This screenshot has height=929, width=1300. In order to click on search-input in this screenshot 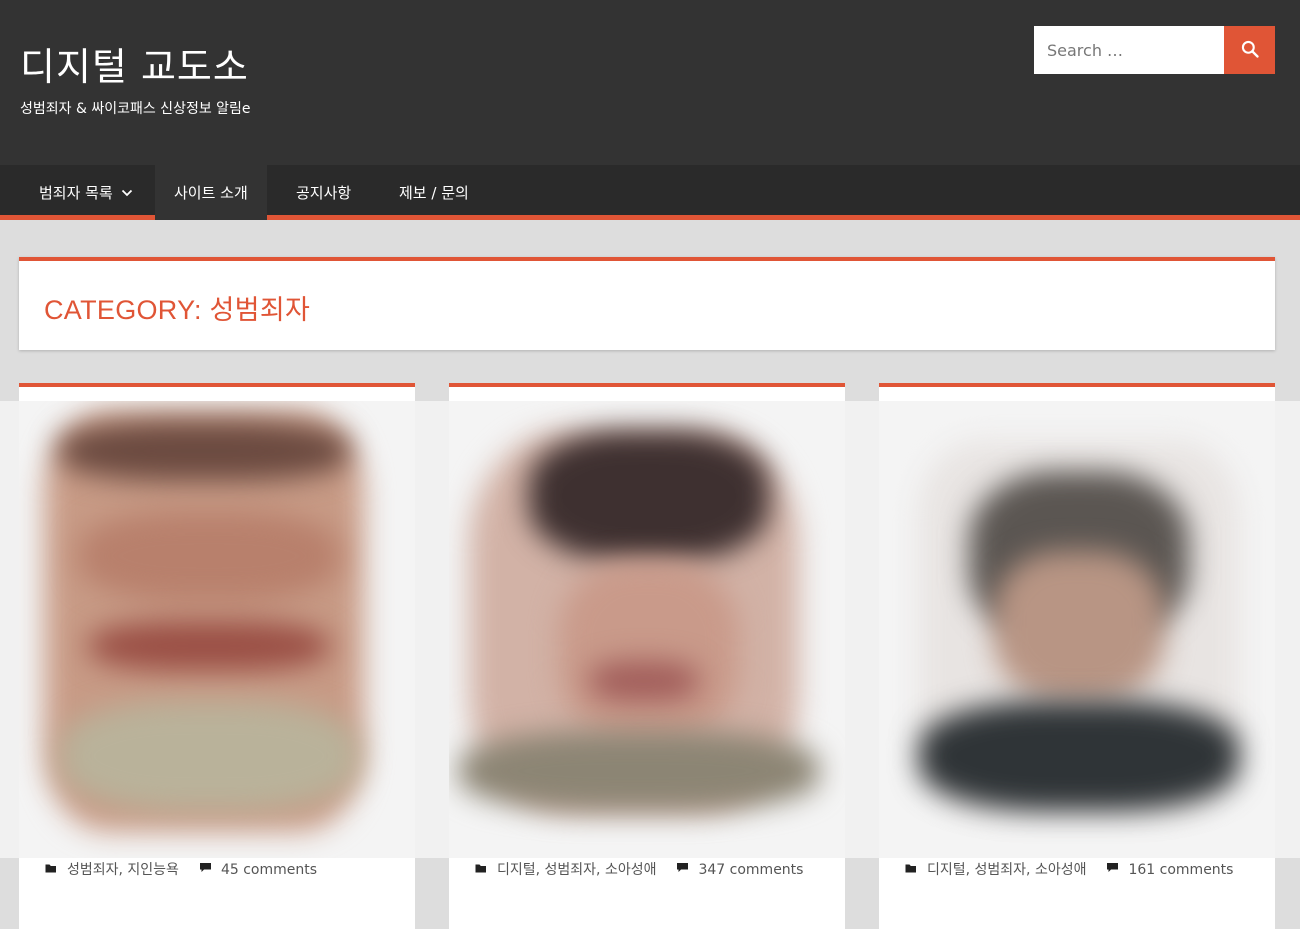, I will do `click(1129, 50)`.